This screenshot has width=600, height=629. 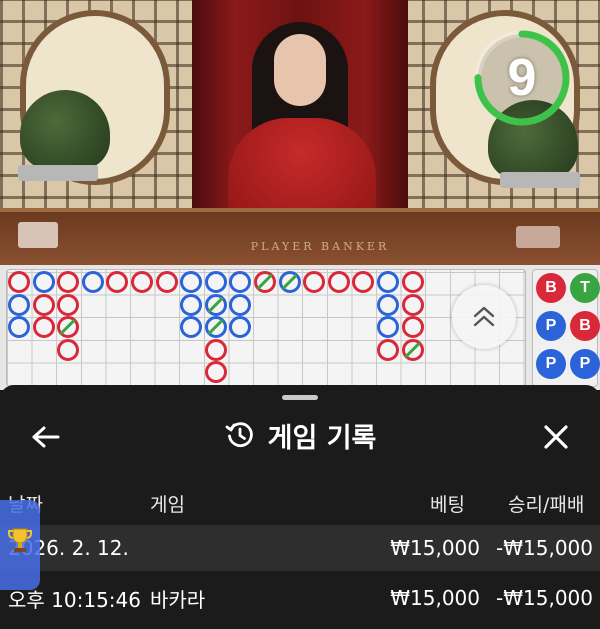 I want to click on column-header-game: 게임, so click(x=167, y=505).